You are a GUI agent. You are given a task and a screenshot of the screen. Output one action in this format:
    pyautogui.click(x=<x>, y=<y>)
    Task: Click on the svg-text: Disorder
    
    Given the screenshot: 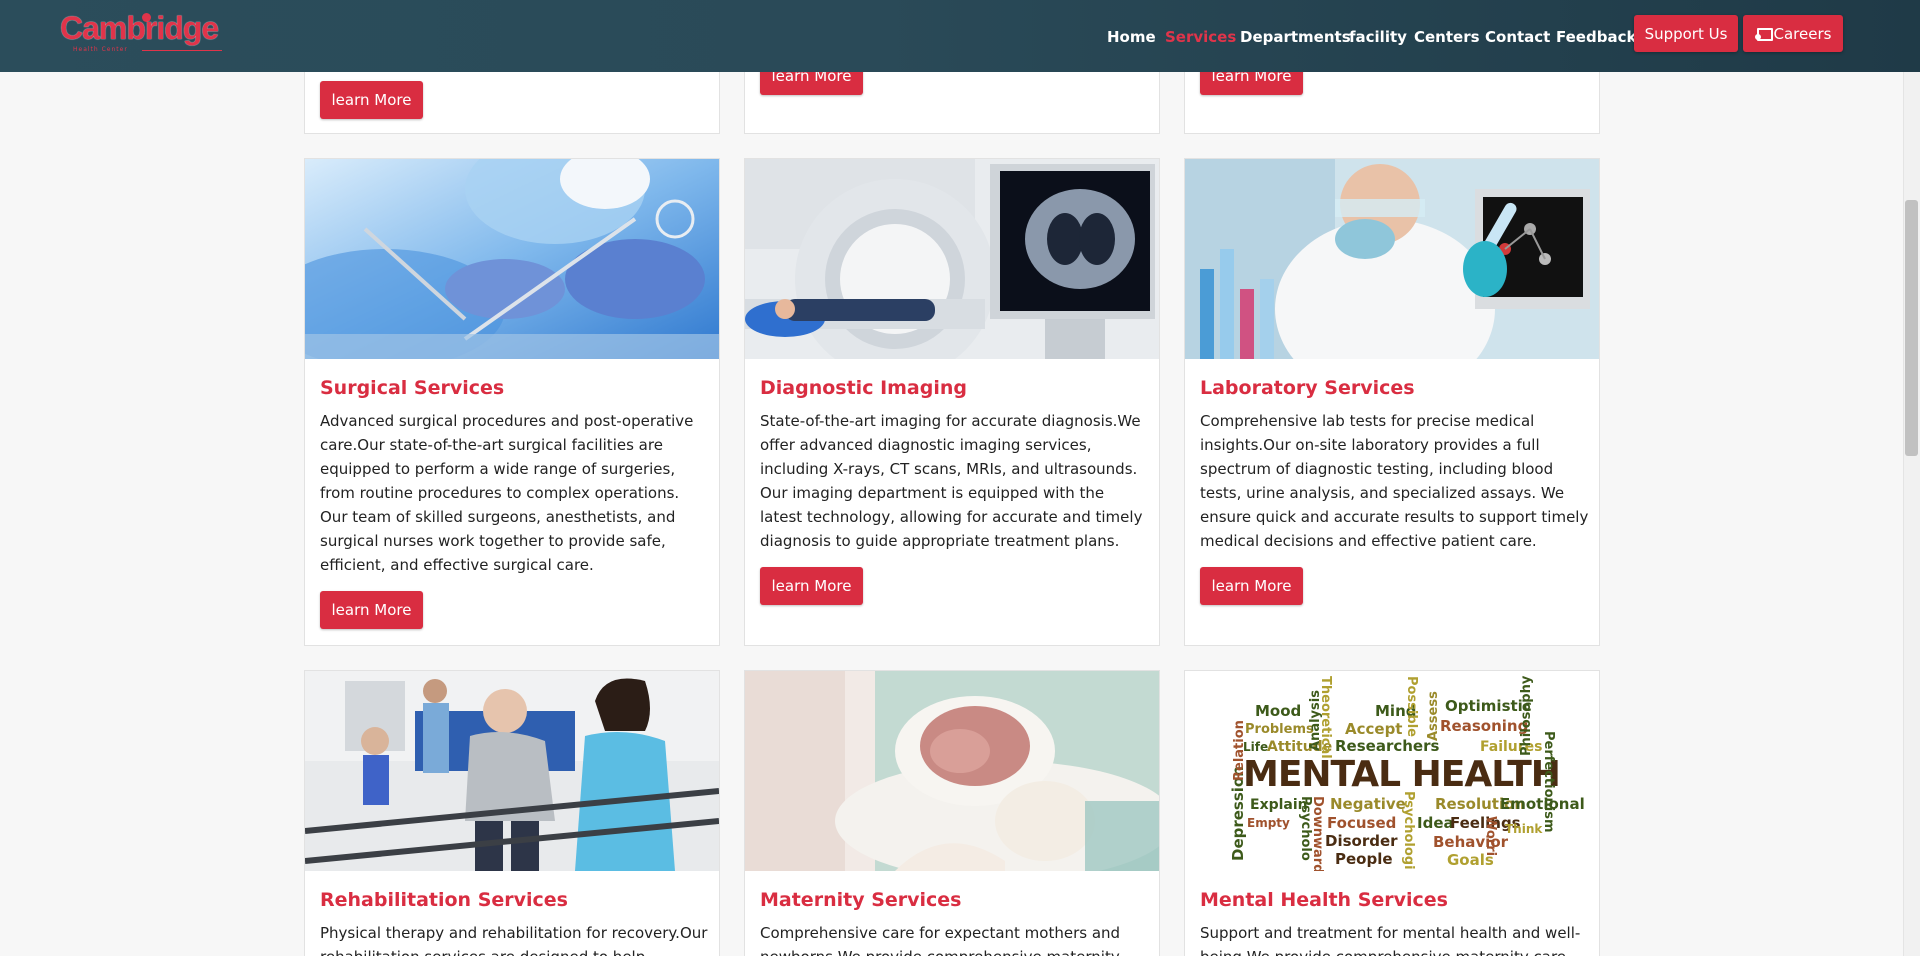 What is the action you would take?
    pyautogui.click(x=1361, y=841)
    